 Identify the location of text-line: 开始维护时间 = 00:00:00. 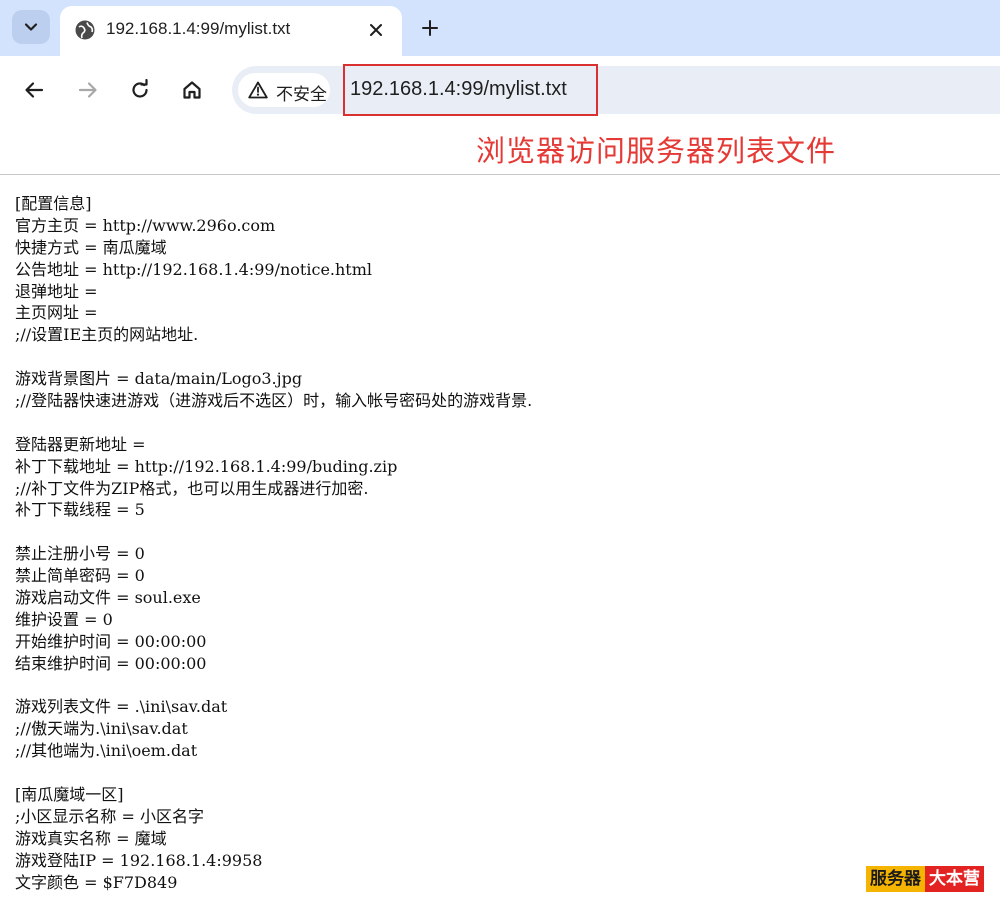
(111, 641).